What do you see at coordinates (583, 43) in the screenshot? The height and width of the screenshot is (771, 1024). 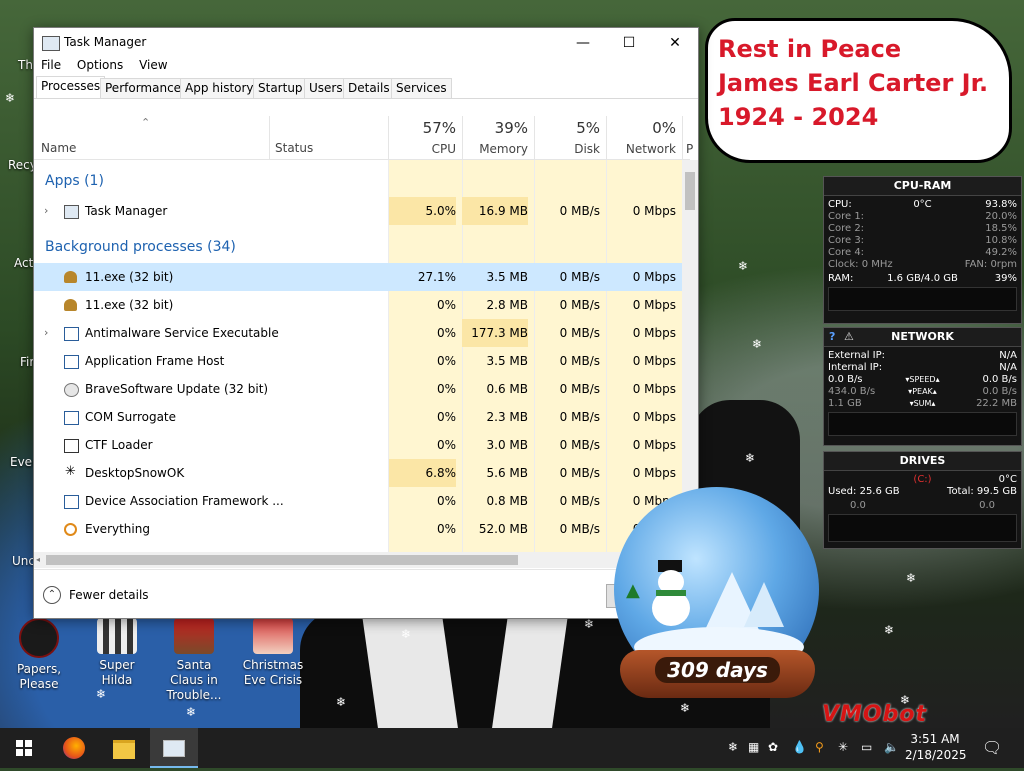 I see `minimize-button: —` at bounding box center [583, 43].